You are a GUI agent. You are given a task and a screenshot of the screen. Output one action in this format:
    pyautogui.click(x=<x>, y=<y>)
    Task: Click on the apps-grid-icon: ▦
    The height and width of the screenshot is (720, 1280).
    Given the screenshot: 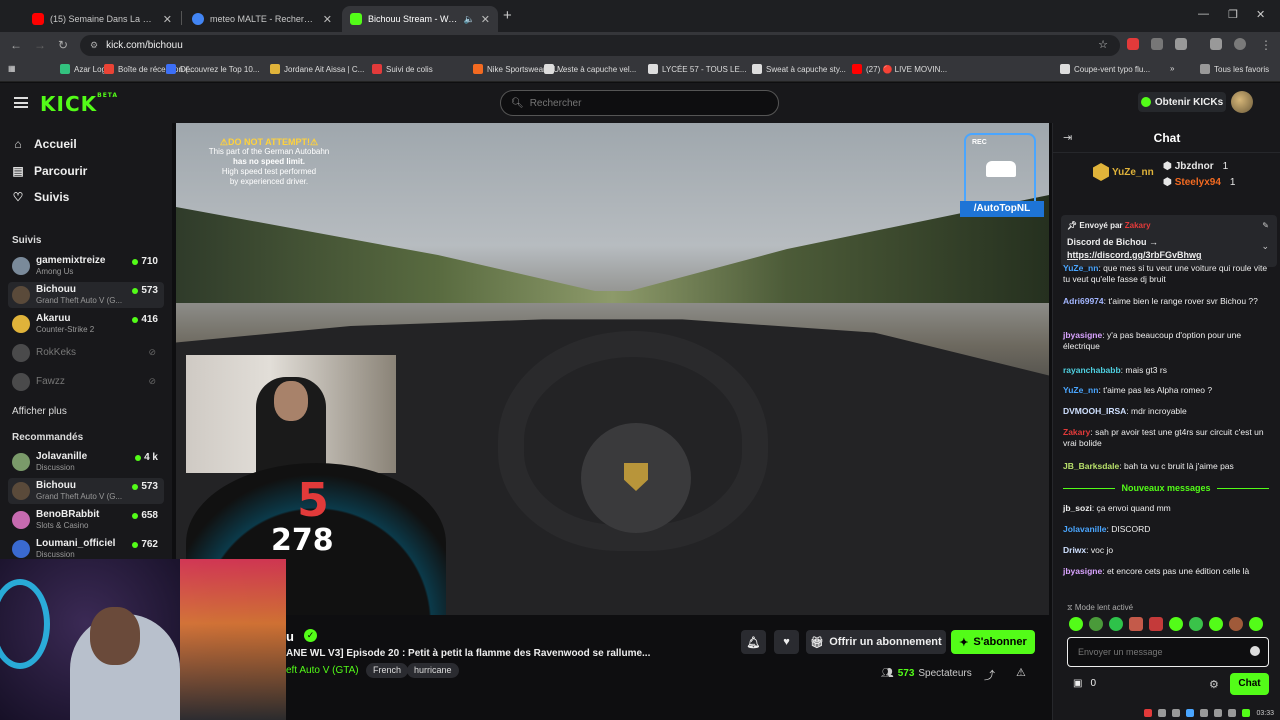 What is the action you would take?
    pyautogui.click(x=12, y=68)
    